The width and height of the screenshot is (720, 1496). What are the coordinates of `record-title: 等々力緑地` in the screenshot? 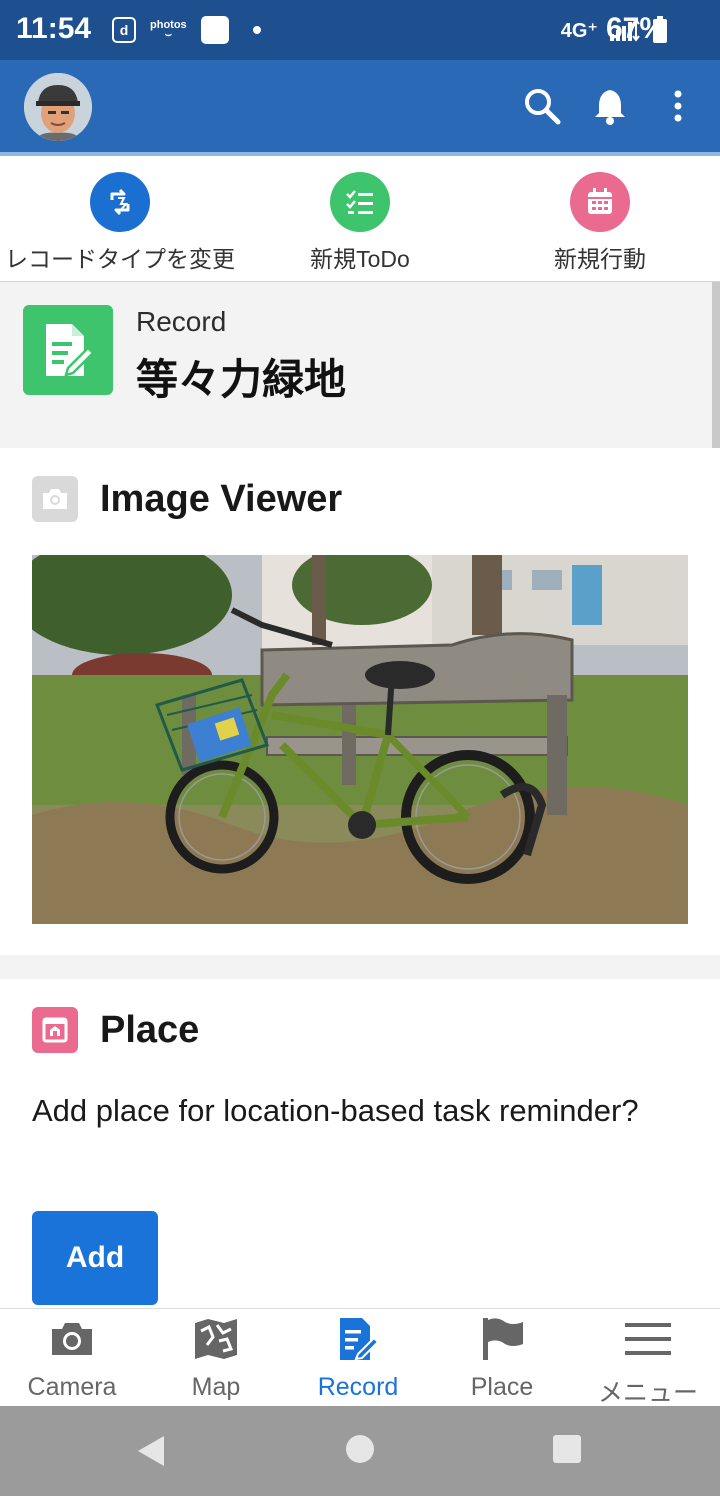 It's located at (241, 379).